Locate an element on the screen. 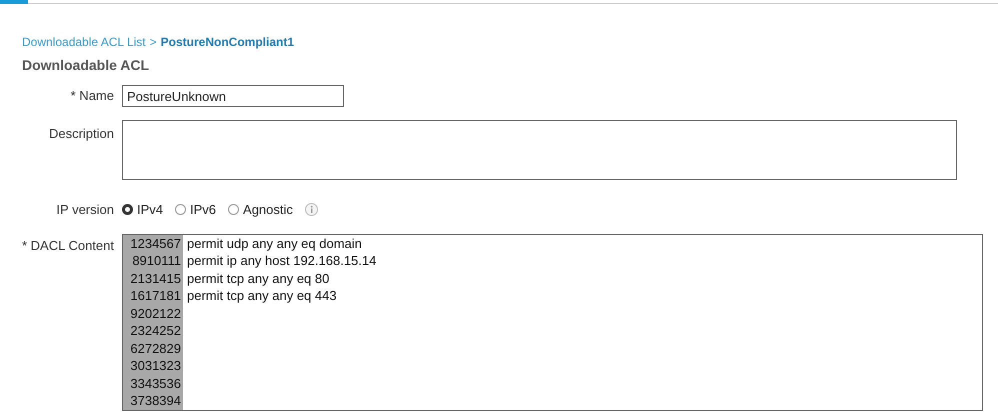 Image resolution: width=998 pixels, height=417 pixels. line-number: 9202122 is located at coordinates (155, 313).